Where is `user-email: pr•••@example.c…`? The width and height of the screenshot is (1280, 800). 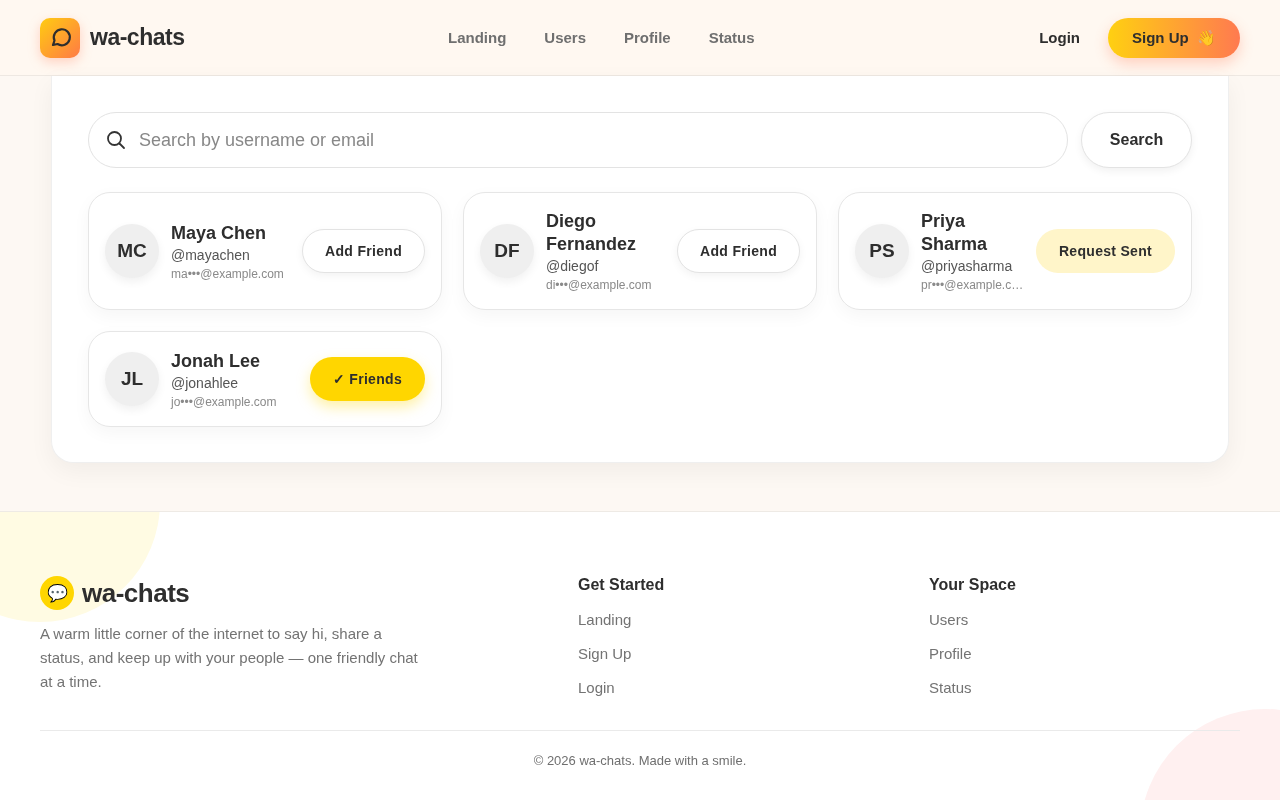 user-email: pr•••@example.c… is located at coordinates (972, 285).